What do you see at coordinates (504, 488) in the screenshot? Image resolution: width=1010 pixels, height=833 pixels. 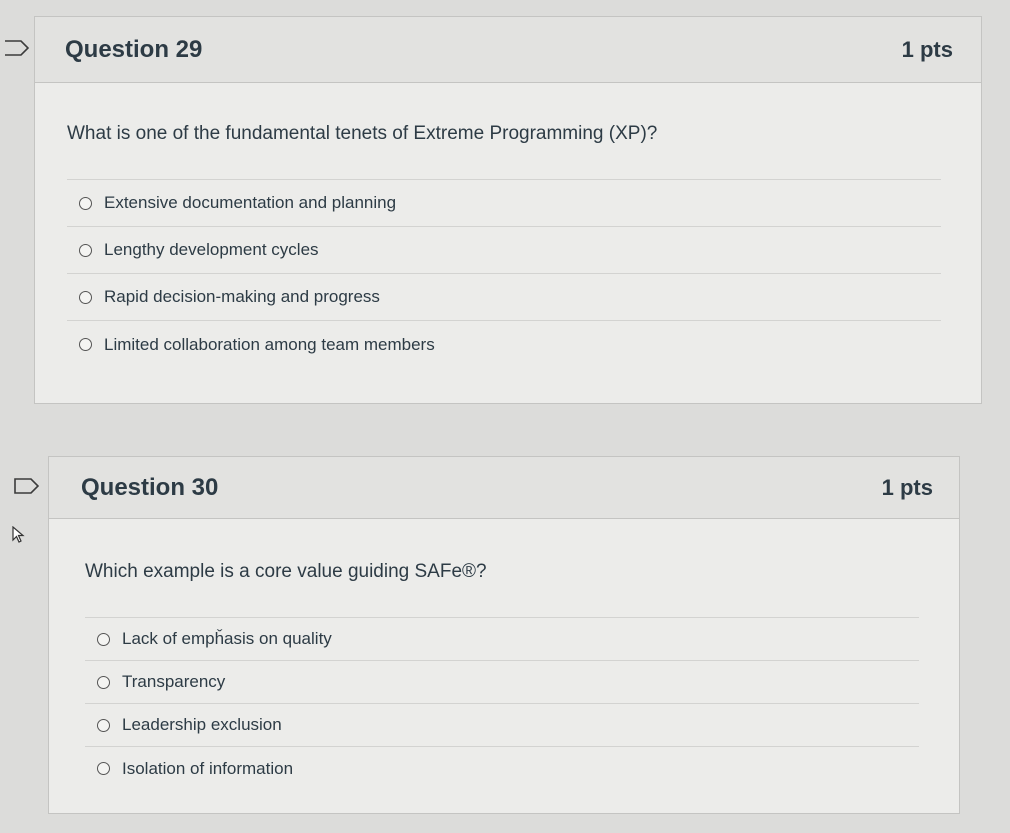 I see `question-header: Question 30 1 pts` at bounding box center [504, 488].